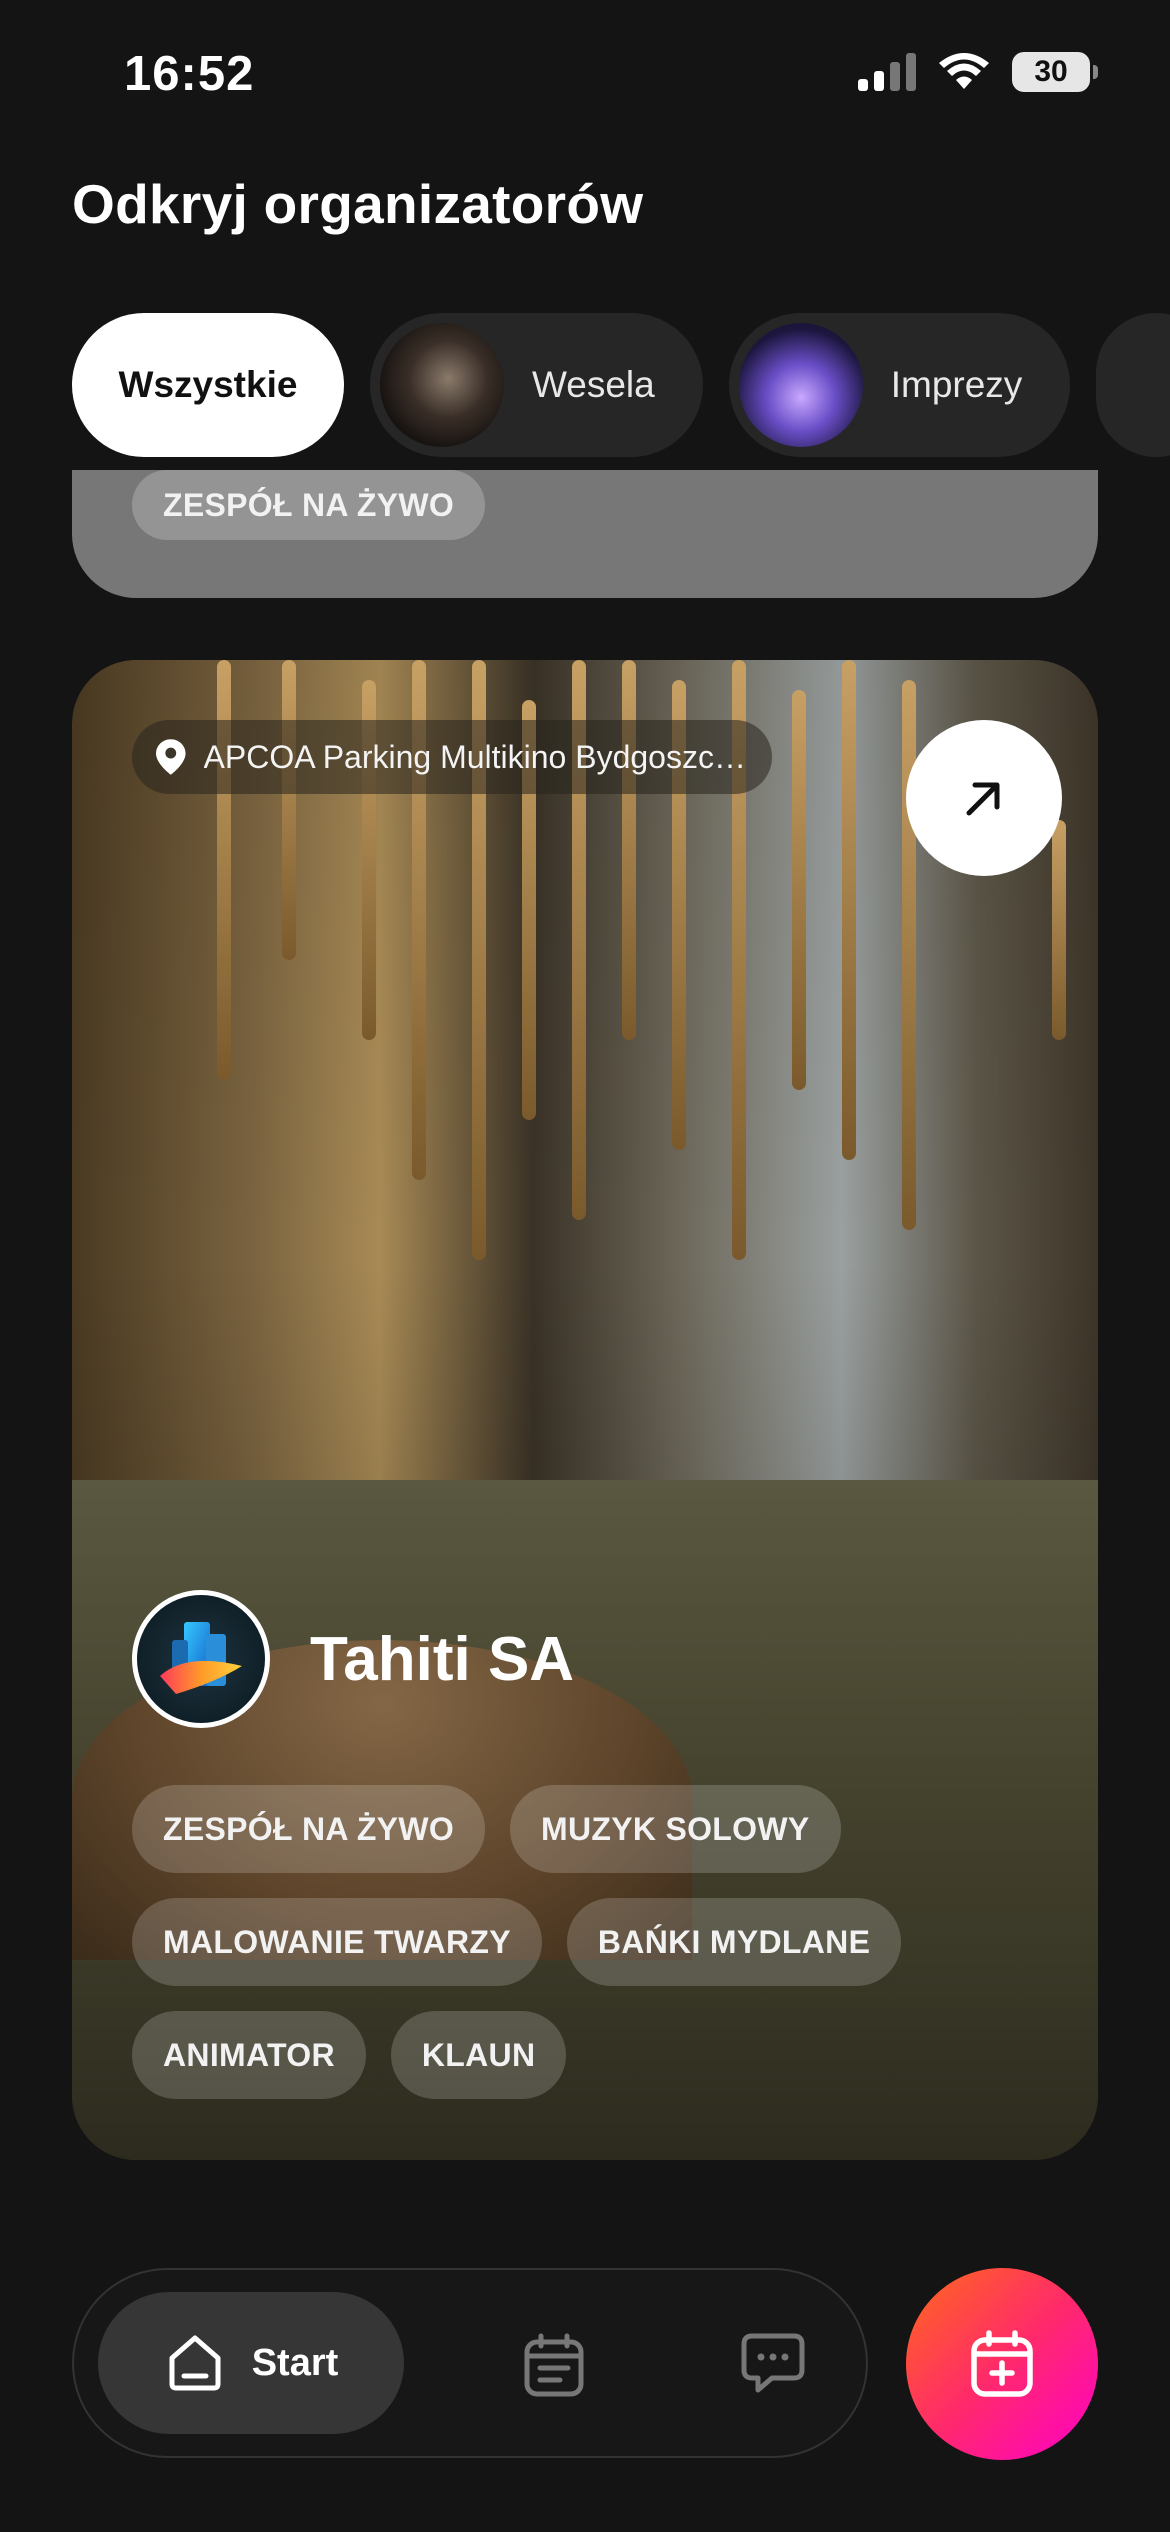 The height and width of the screenshot is (2532, 1170). What do you see at coordinates (470, 2363) in the screenshot?
I see `bottom-navigation: Start` at bounding box center [470, 2363].